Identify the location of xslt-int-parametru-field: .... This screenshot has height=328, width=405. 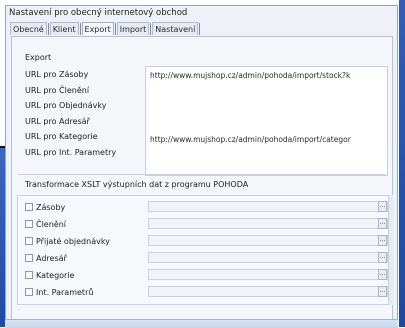
(268, 291).